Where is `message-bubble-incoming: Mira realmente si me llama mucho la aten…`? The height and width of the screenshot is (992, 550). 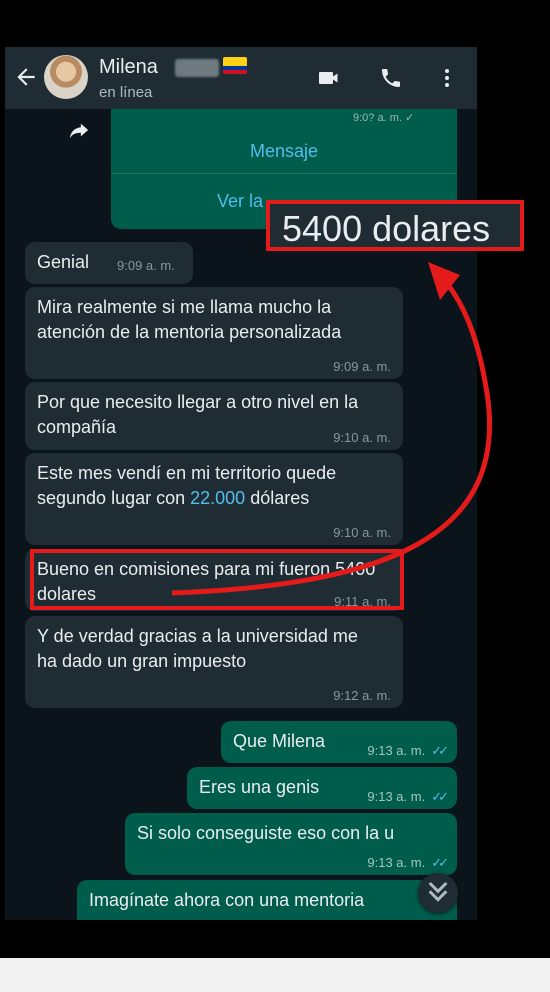 message-bubble-incoming: Mira realmente si me llama mucho la aten… is located at coordinates (214, 333).